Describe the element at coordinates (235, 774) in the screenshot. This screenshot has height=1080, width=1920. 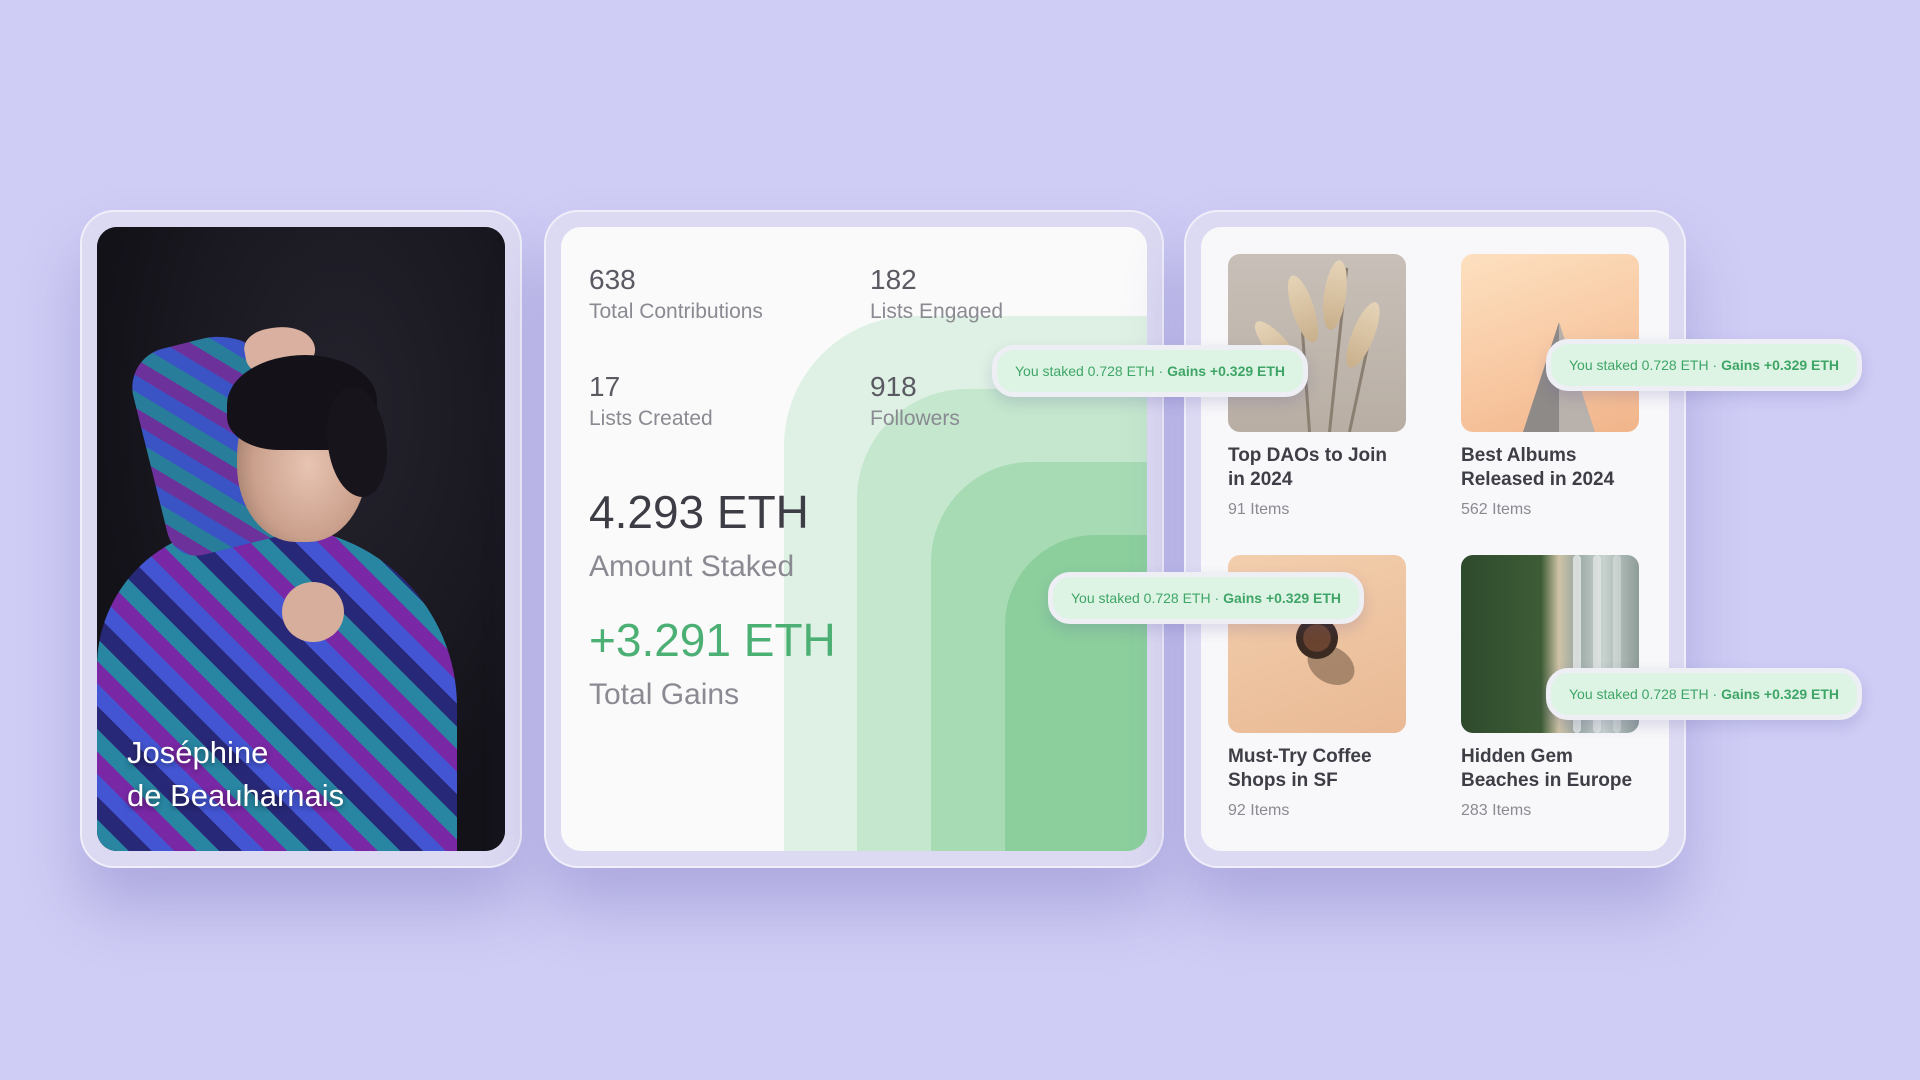
I see `profile-name: Joséphine de Beauharnais` at that location.